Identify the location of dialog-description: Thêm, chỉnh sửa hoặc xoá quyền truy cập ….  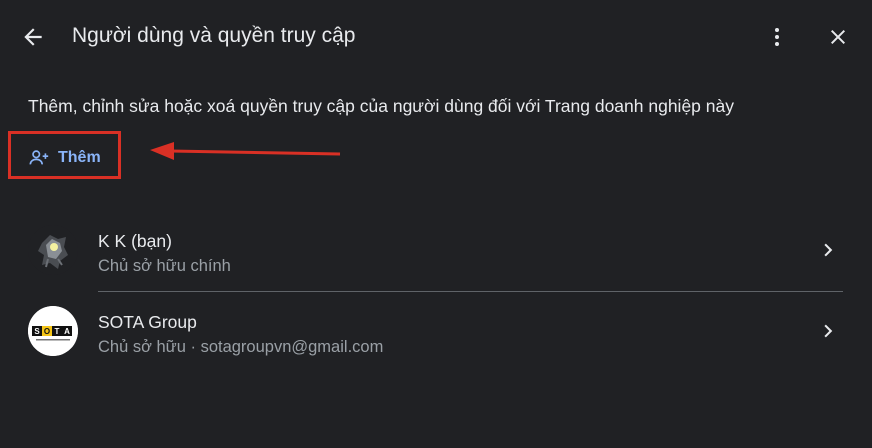
(381, 106).